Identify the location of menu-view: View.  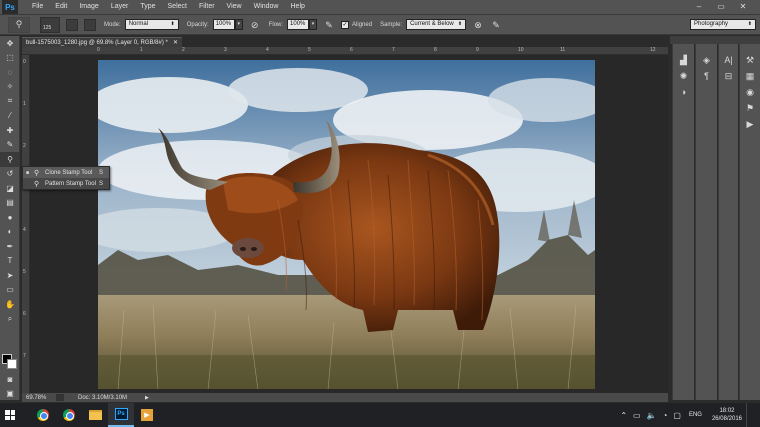
(234, 7).